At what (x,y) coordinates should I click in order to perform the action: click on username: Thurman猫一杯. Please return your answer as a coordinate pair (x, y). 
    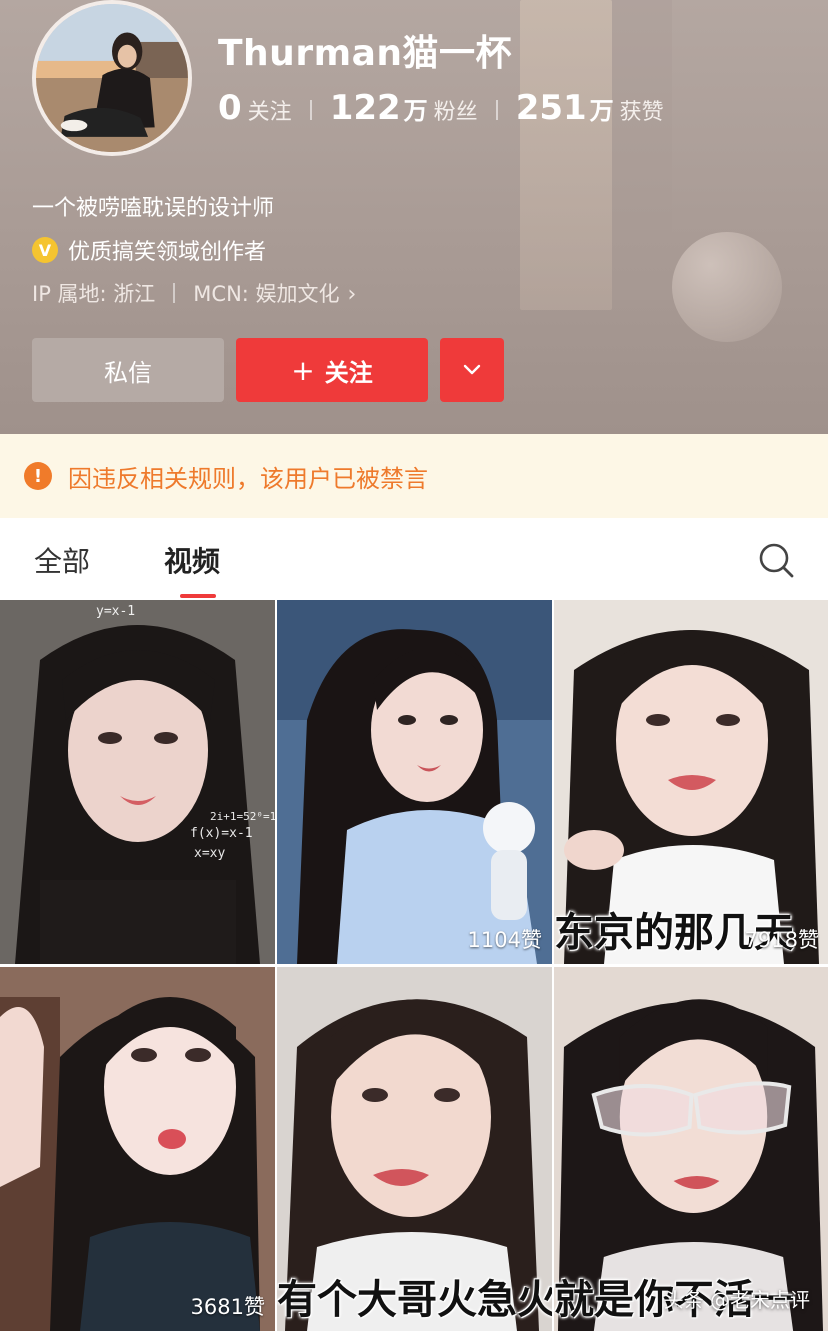
    Looking at the image, I should click on (365, 53).